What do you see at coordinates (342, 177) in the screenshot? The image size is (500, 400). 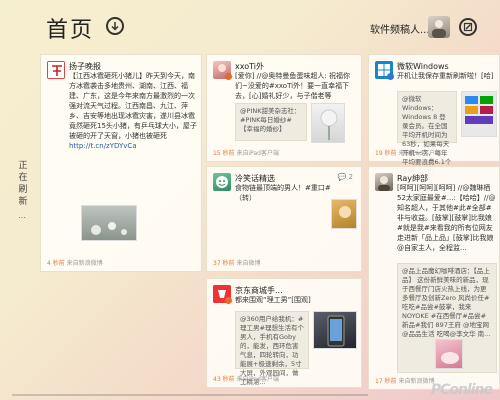 I see `comment-icon: 💬` at bounding box center [342, 177].